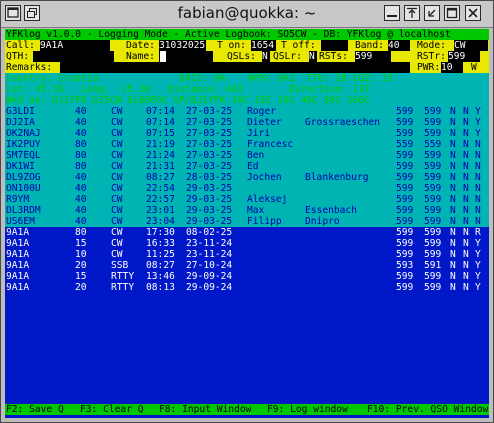 Image resolution: width=494 pixels, height=423 pixels. I want to click on qso-flag: R, so click(478, 232).